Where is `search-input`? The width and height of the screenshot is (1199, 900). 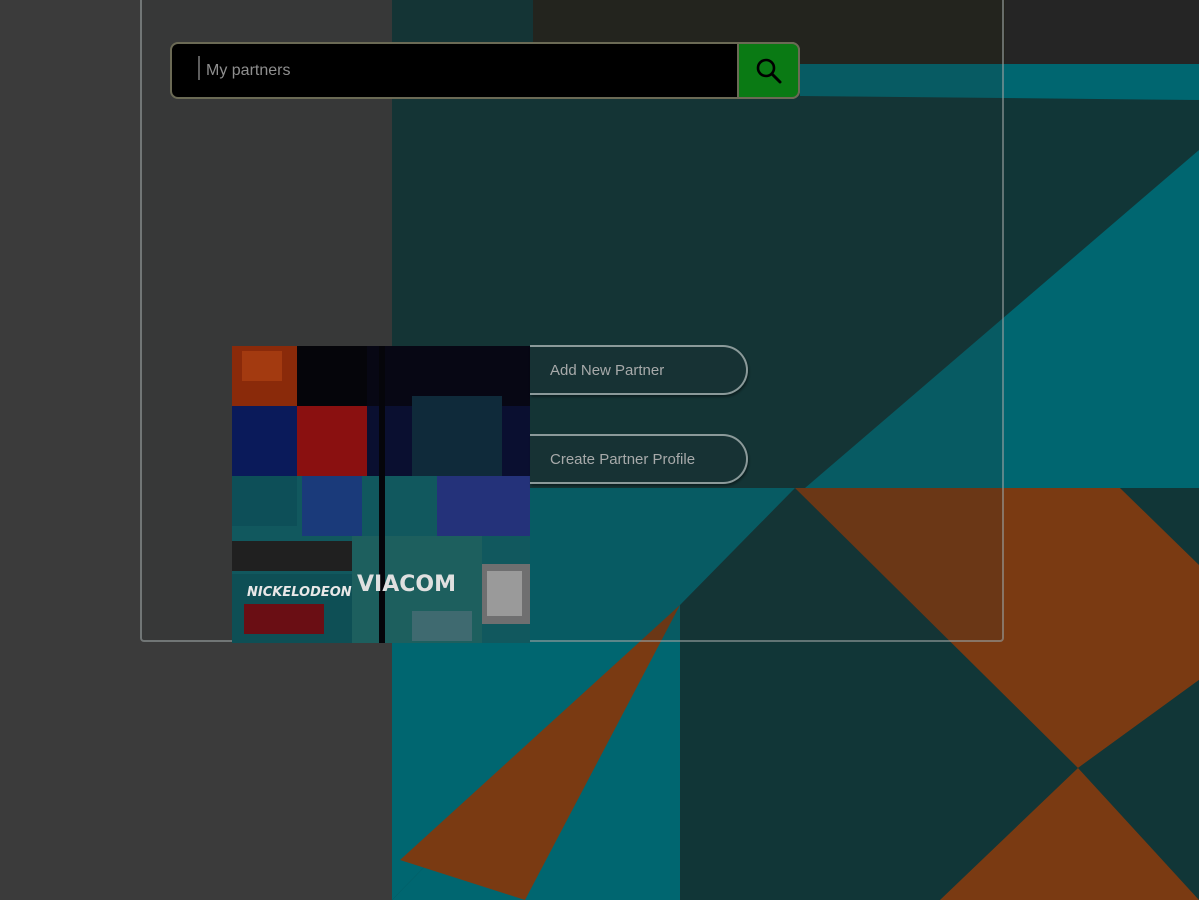 search-input is located at coordinates (485, 70).